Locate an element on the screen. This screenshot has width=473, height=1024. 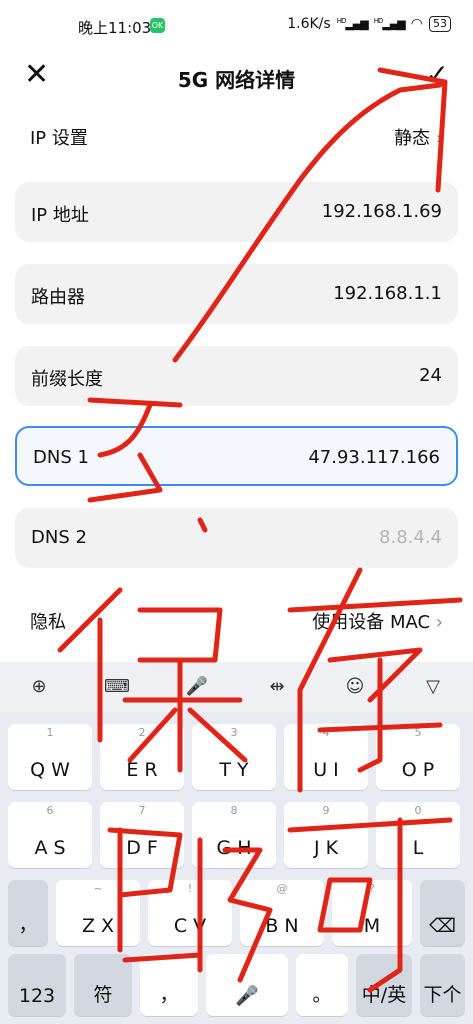
key-label: Q W is located at coordinates (50, 770).